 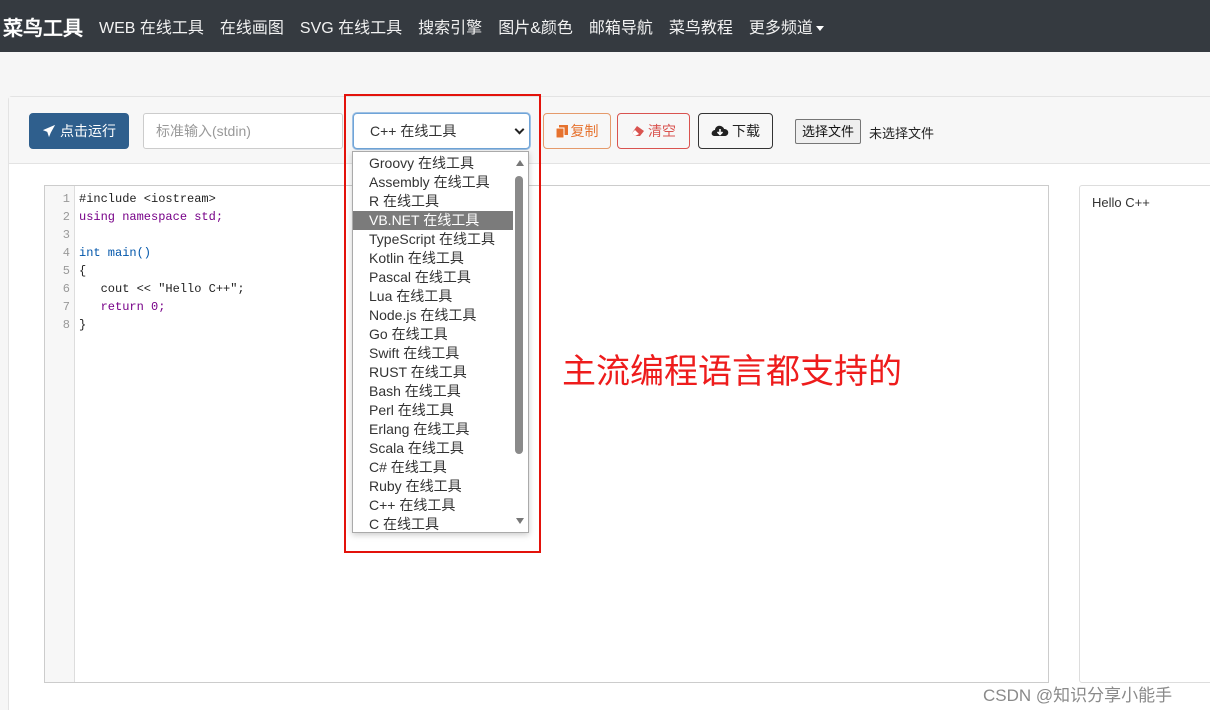 What do you see at coordinates (151, 217) in the screenshot?
I see `code-line: using namespace std;` at bounding box center [151, 217].